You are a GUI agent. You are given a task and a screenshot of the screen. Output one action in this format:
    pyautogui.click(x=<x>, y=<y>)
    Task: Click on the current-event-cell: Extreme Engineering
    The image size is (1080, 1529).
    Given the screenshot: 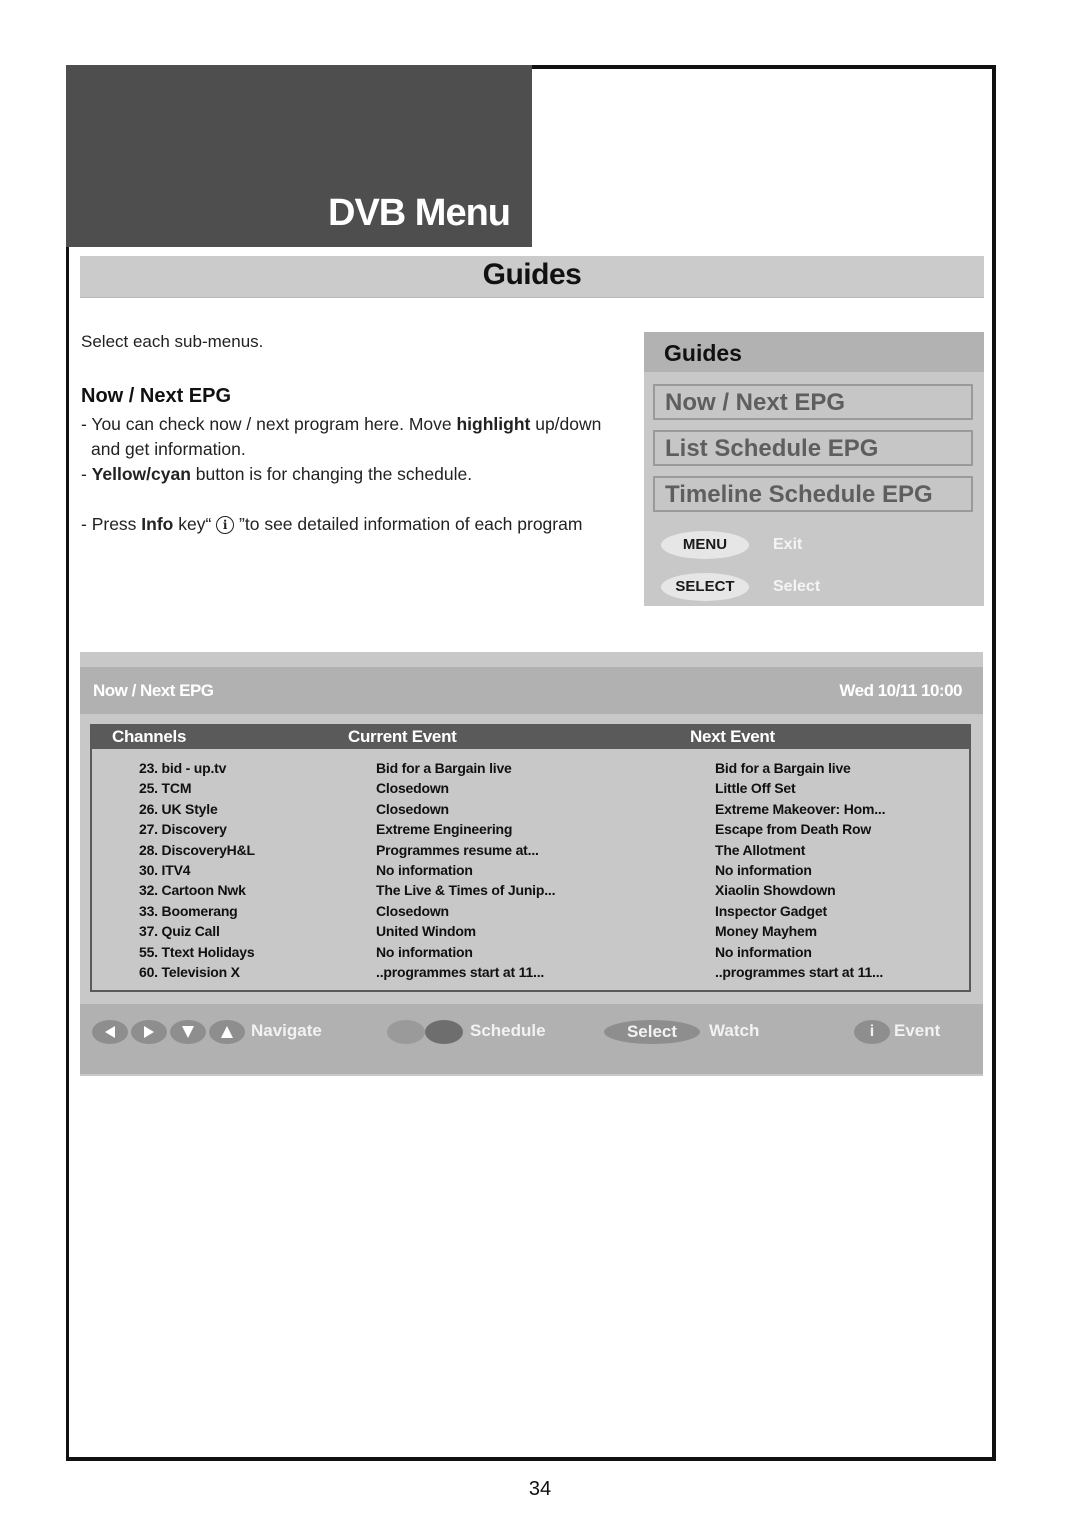 What is the action you would take?
    pyautogui.click(x=444, y=829)
    